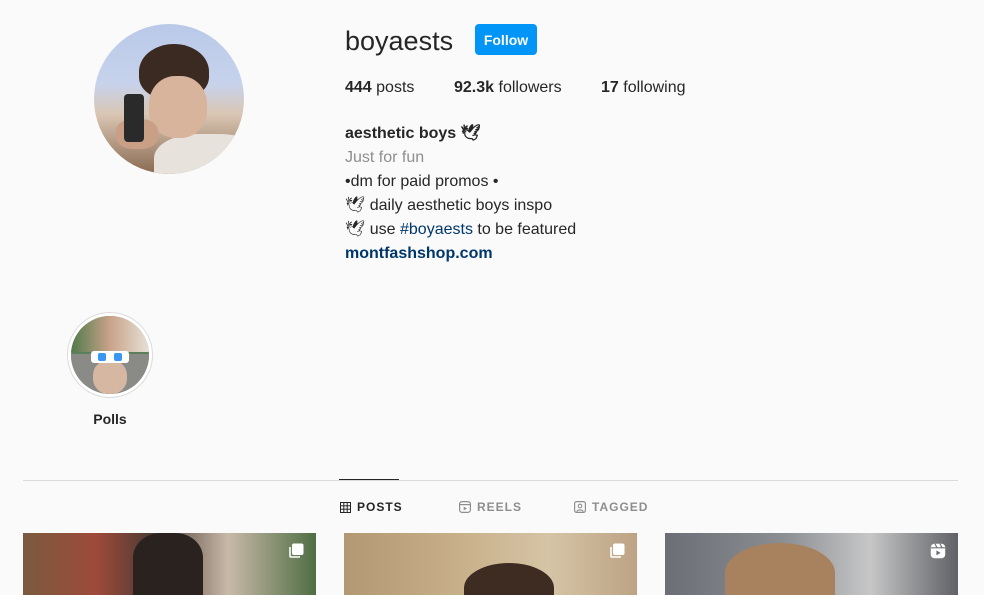 This screenshot has height=595, width=984. I want to click on website-link: montfashshop.com, so click(460, 254).